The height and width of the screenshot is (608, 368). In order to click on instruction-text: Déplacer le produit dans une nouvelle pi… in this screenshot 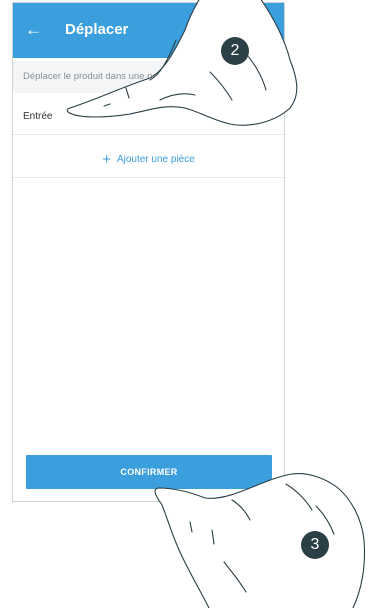, I will do `click(148, 77)`.